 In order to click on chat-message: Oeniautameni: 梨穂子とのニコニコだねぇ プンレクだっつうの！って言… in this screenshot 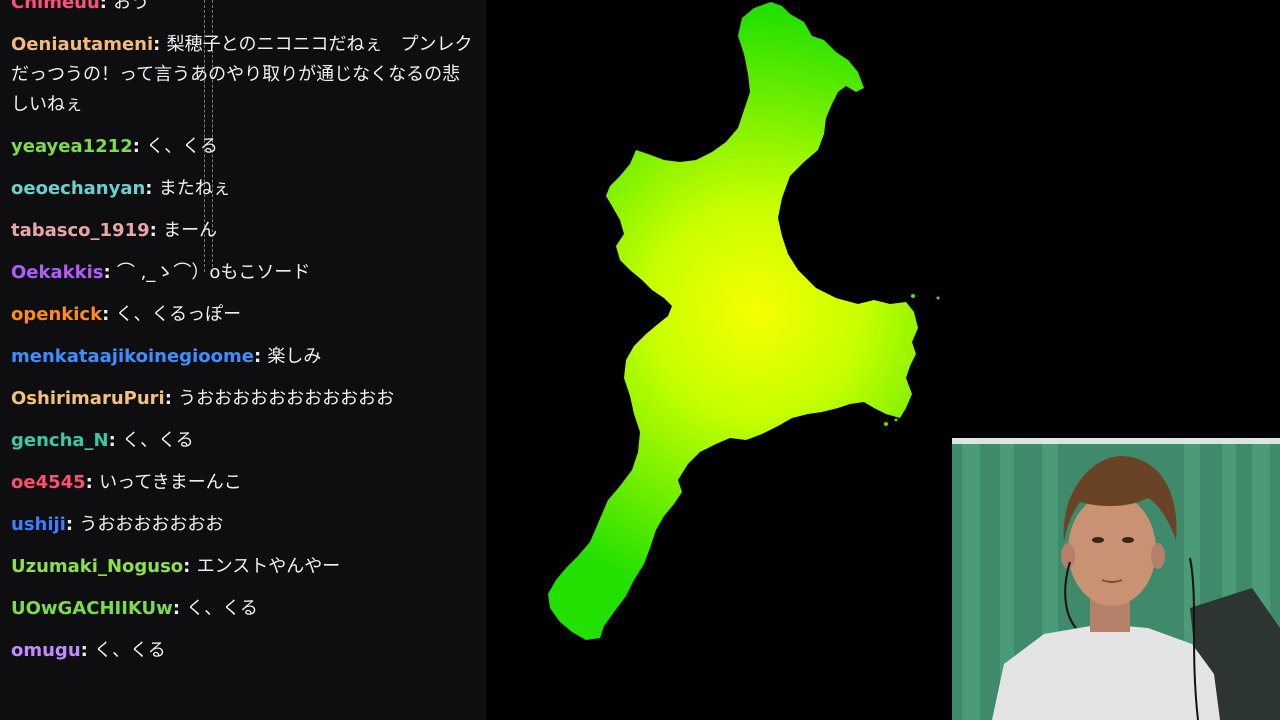, I will do `click(243, 75)`.